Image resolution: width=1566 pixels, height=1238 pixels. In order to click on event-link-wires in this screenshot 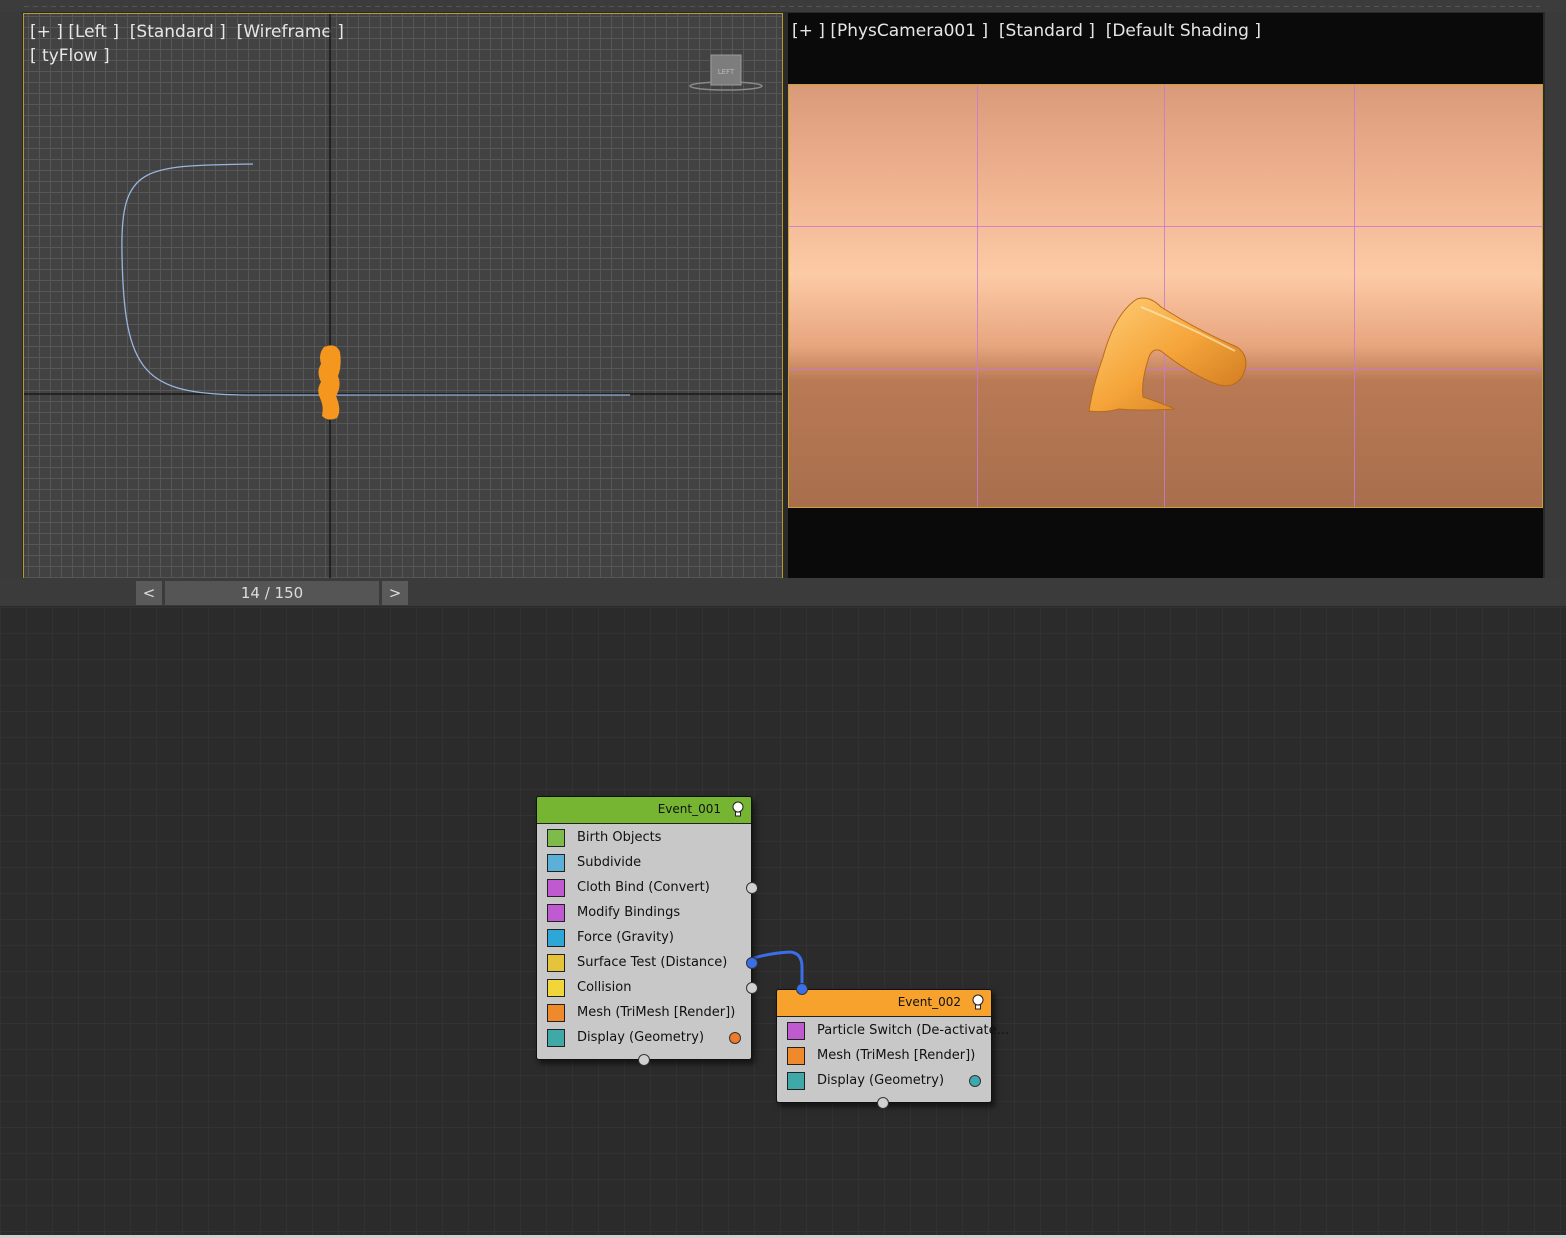, I will do `click(776, 969)`.